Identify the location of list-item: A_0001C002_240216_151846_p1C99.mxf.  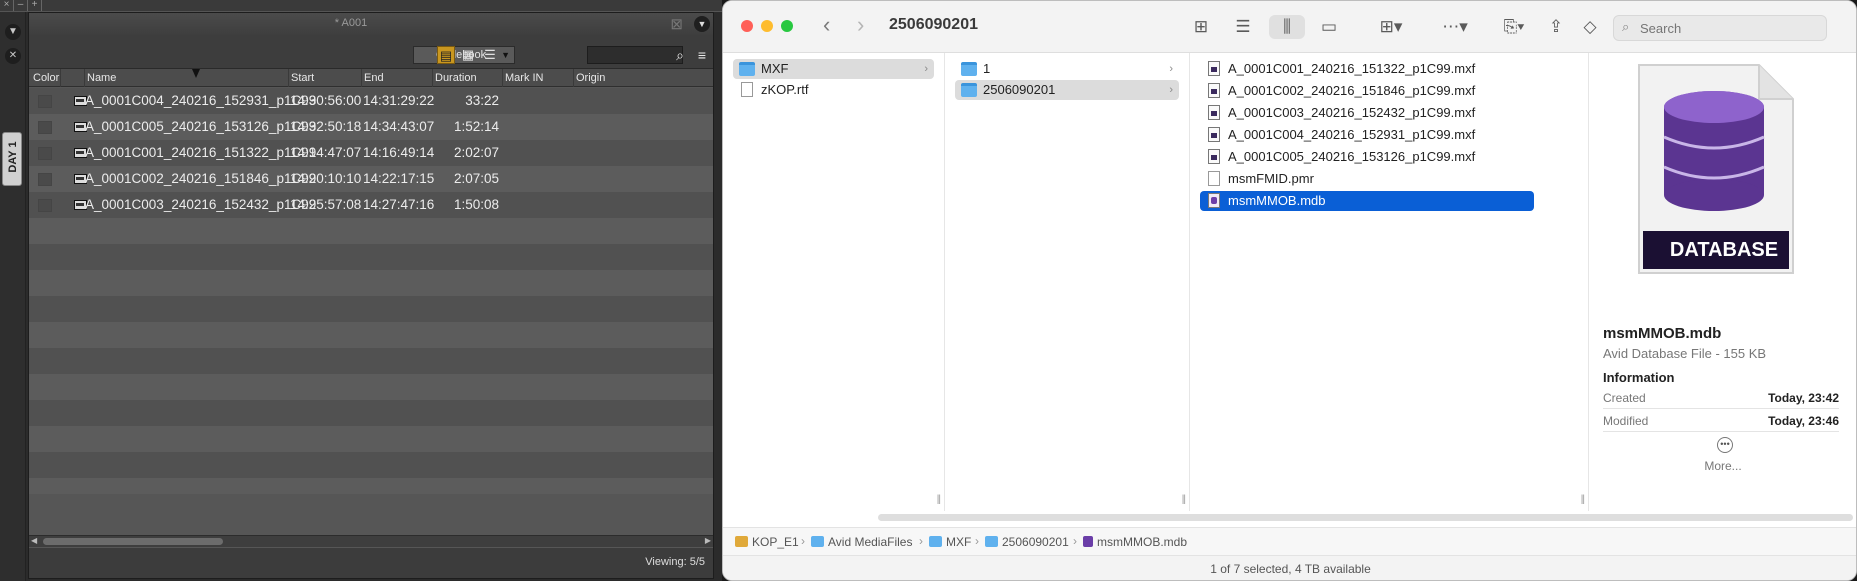
(1380, 91).